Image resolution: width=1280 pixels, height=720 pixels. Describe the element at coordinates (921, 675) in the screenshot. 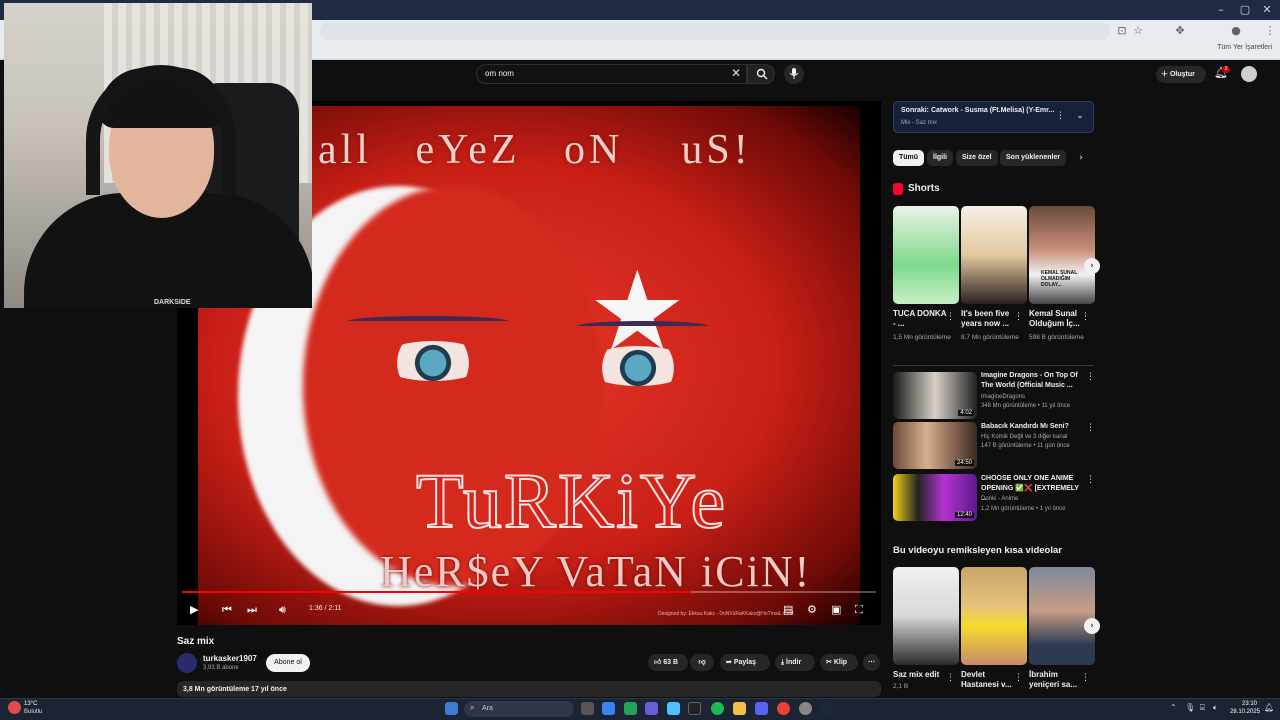

I see `remix-title: Saz mix edit` at that location.